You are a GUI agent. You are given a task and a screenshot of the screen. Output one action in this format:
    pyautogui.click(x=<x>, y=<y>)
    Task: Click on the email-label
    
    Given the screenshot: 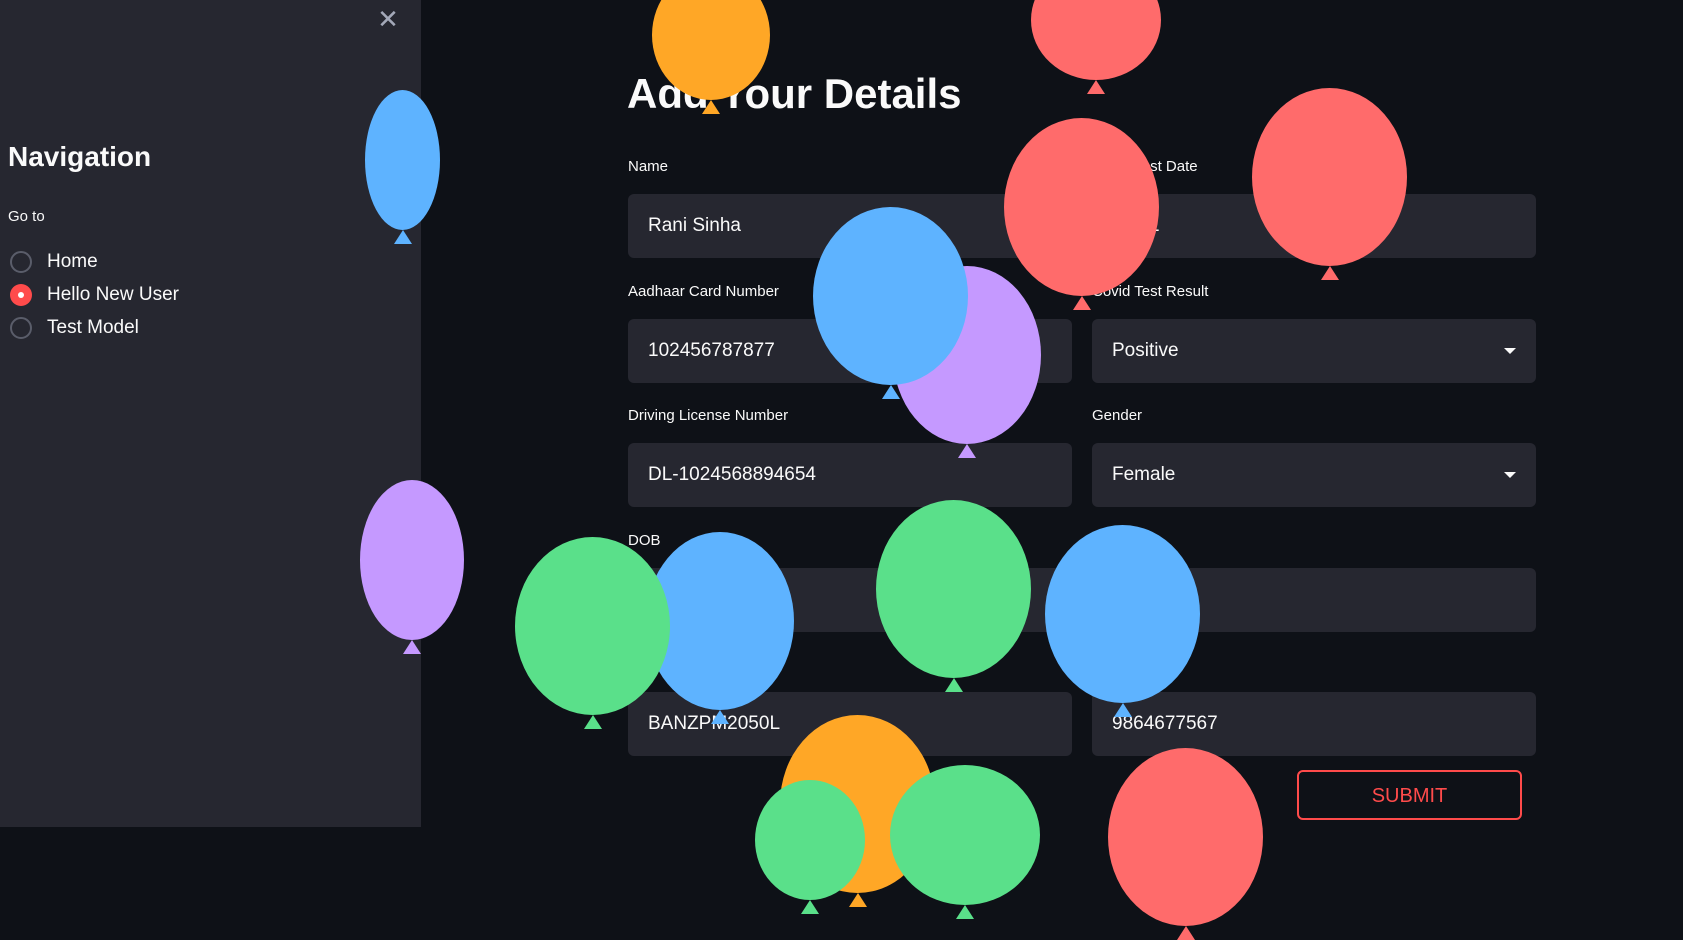 What is the action you would take?
    pyautogui.click(x=1314, y=543)
    